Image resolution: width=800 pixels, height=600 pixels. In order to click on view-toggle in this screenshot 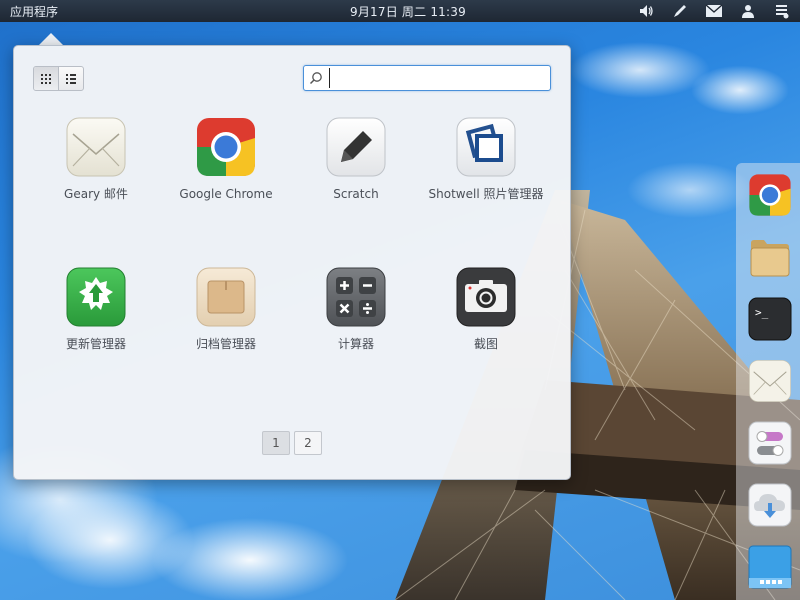, I will do `click(58, 78)`.